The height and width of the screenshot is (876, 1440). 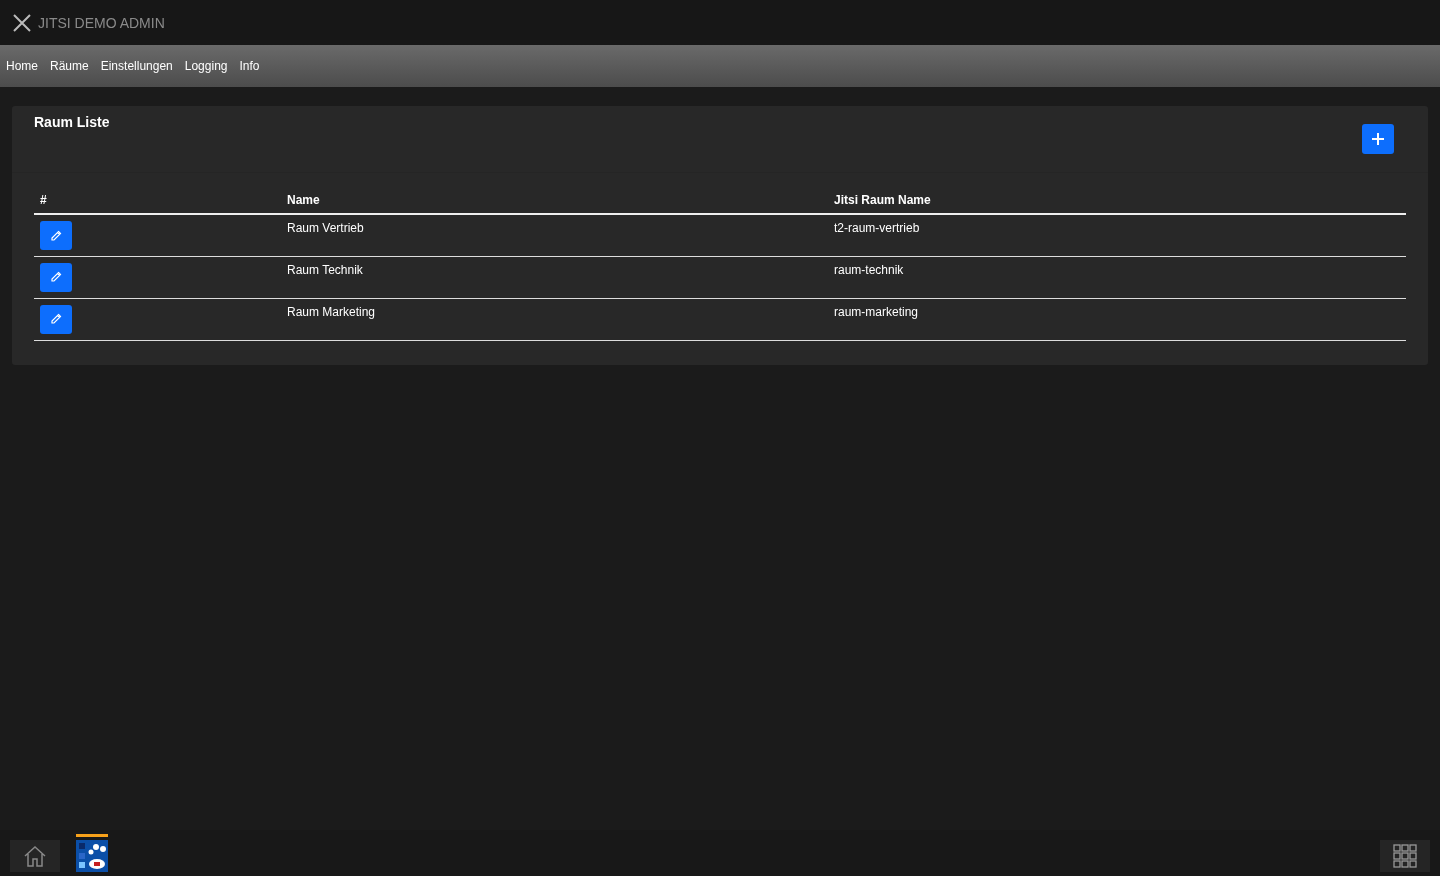 I want to click on app-icon, so click(x=92, y=856).